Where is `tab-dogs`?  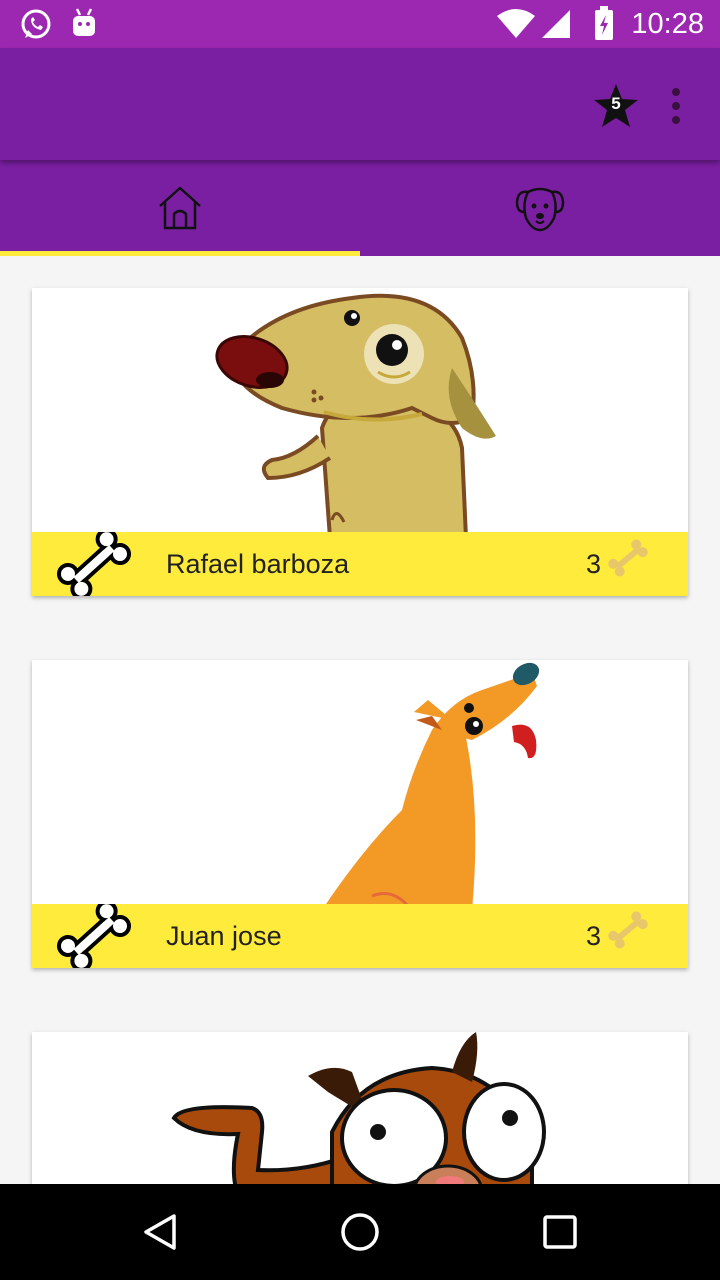 tab-dogs is located at coordinates (540, 208).